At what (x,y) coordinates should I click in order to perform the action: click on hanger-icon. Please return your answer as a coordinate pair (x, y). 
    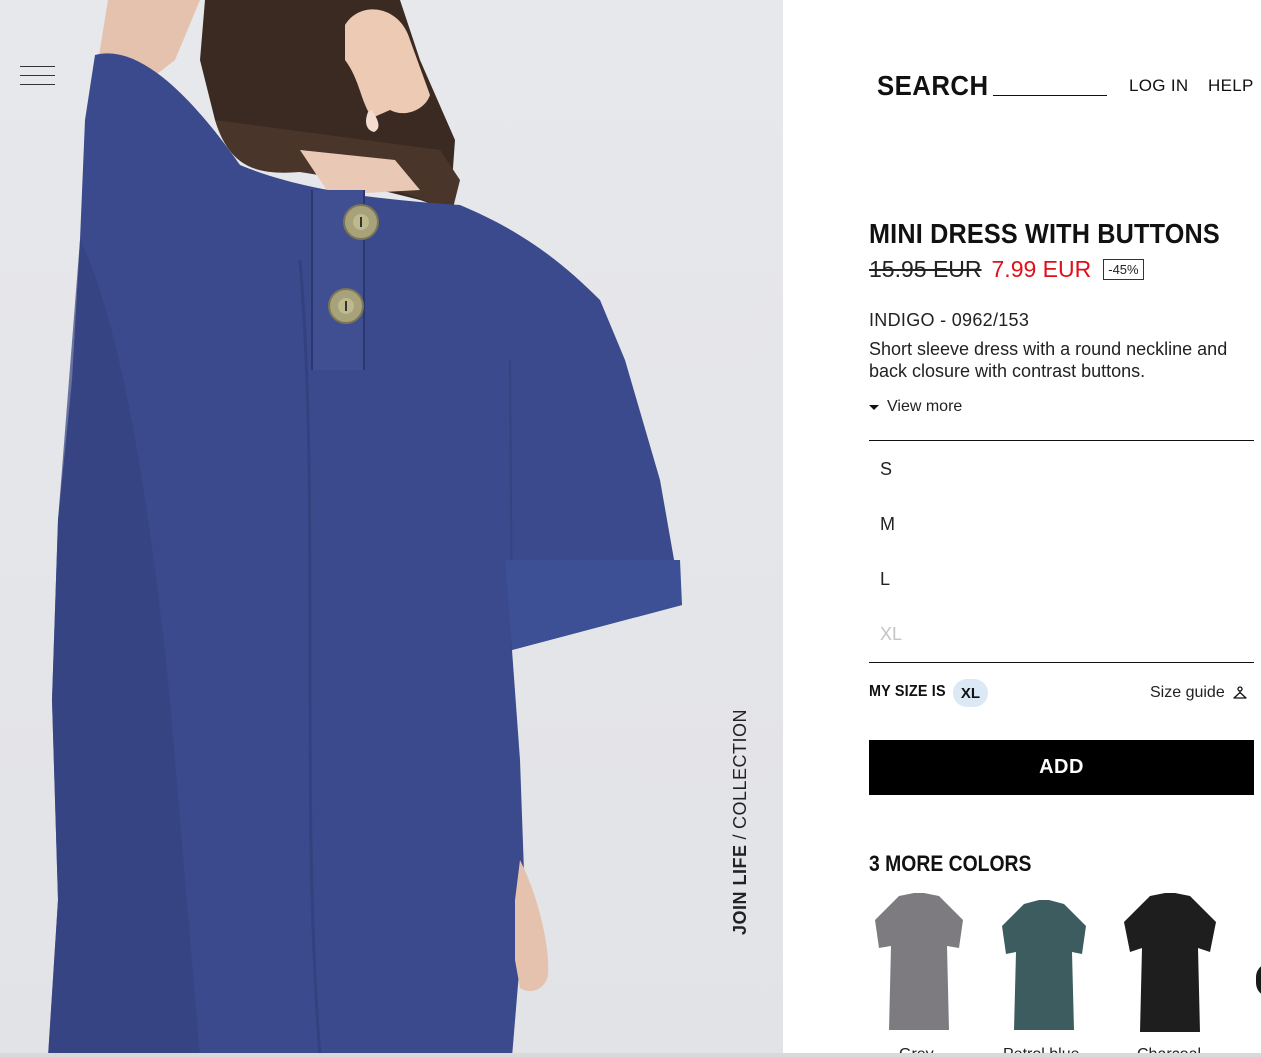
    Looking at the image, I should click on (1240, 692).